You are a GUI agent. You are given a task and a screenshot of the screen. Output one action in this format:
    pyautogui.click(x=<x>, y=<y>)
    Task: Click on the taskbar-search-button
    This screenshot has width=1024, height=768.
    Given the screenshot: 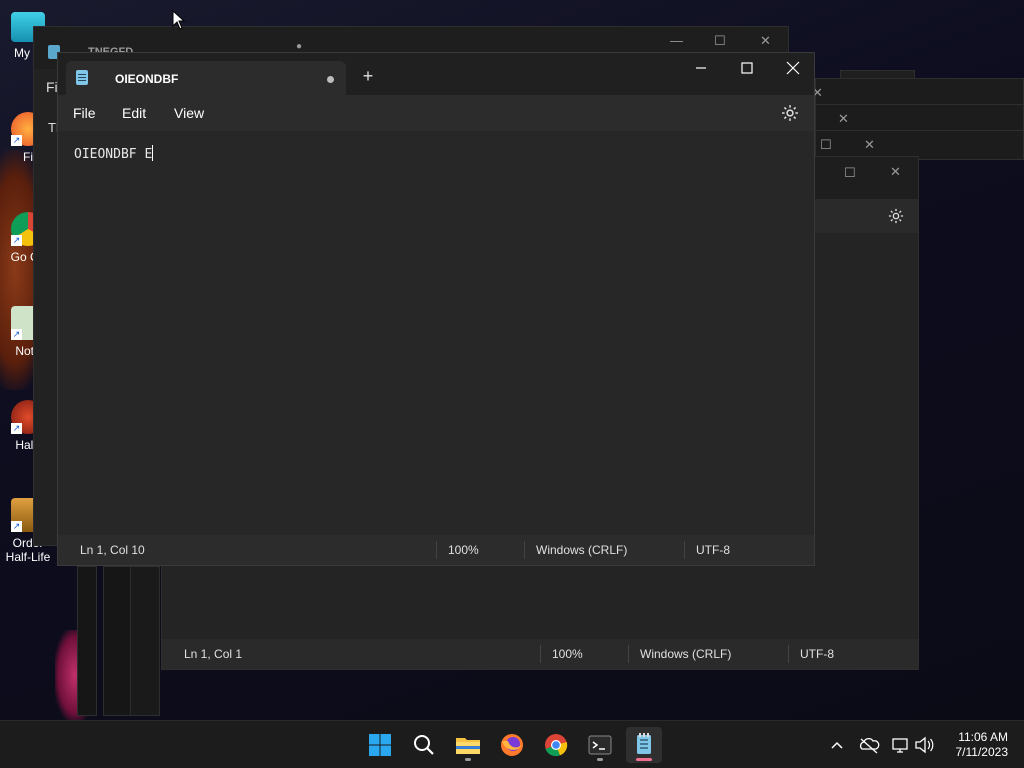 What is the action you would take?
    pyautogui.click(x=424, y=745)
    